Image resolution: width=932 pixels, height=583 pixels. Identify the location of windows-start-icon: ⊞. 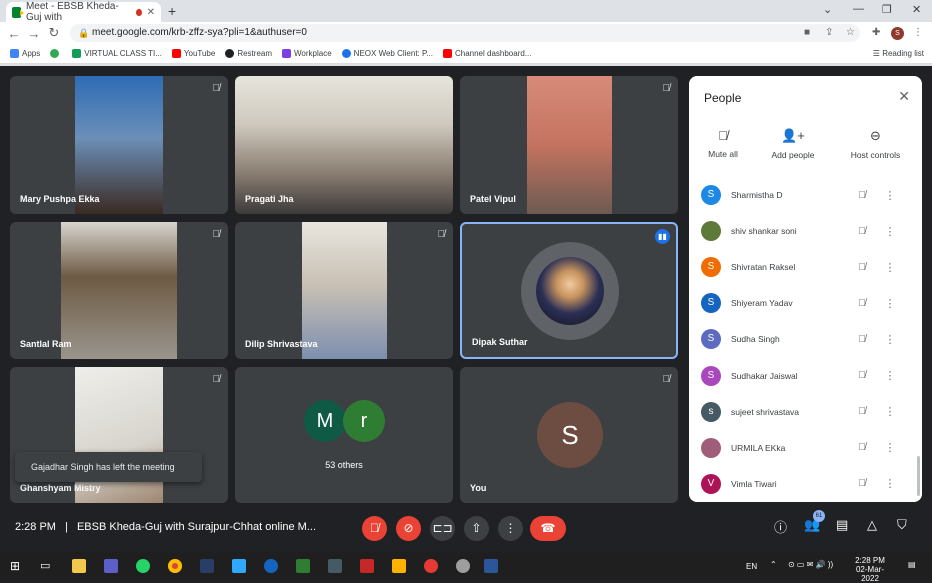
(17, 566).